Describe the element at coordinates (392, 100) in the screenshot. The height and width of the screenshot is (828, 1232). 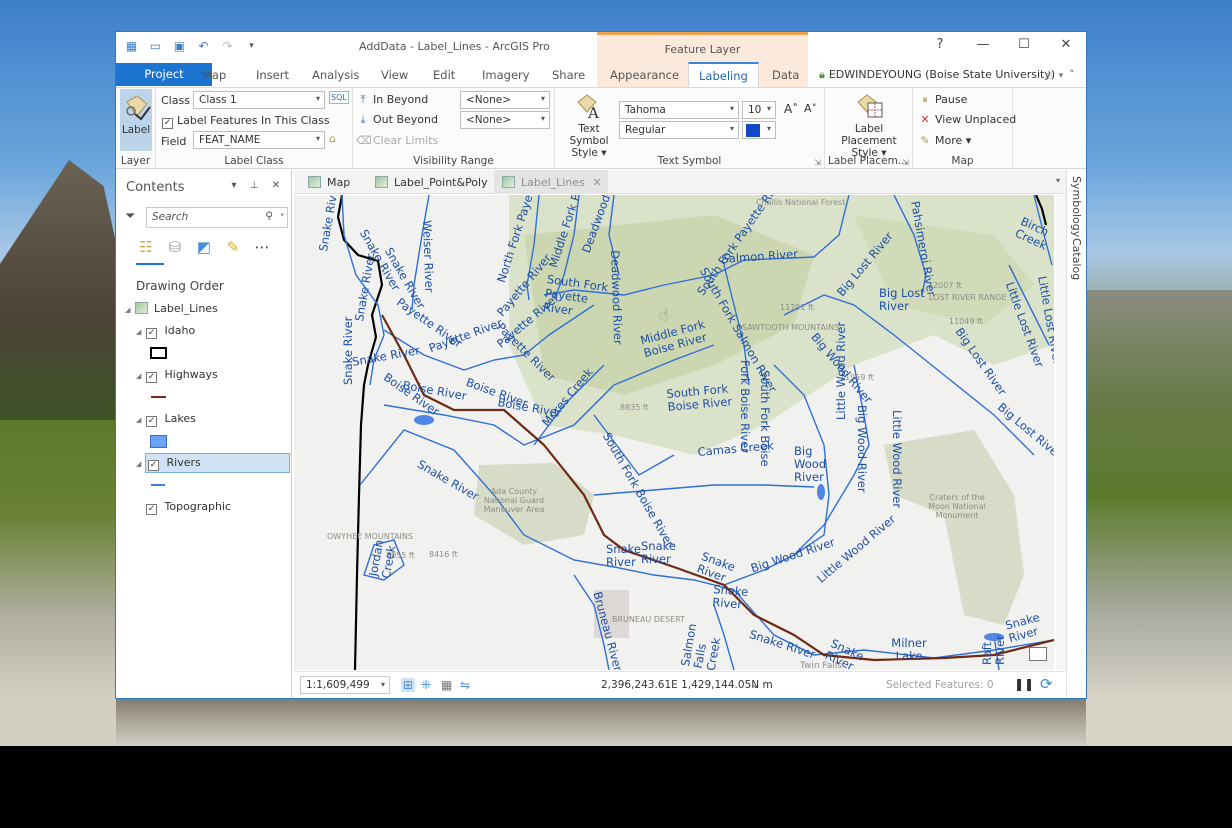
I see `in-beyond-button: ⤒ In Beyond` at that location.